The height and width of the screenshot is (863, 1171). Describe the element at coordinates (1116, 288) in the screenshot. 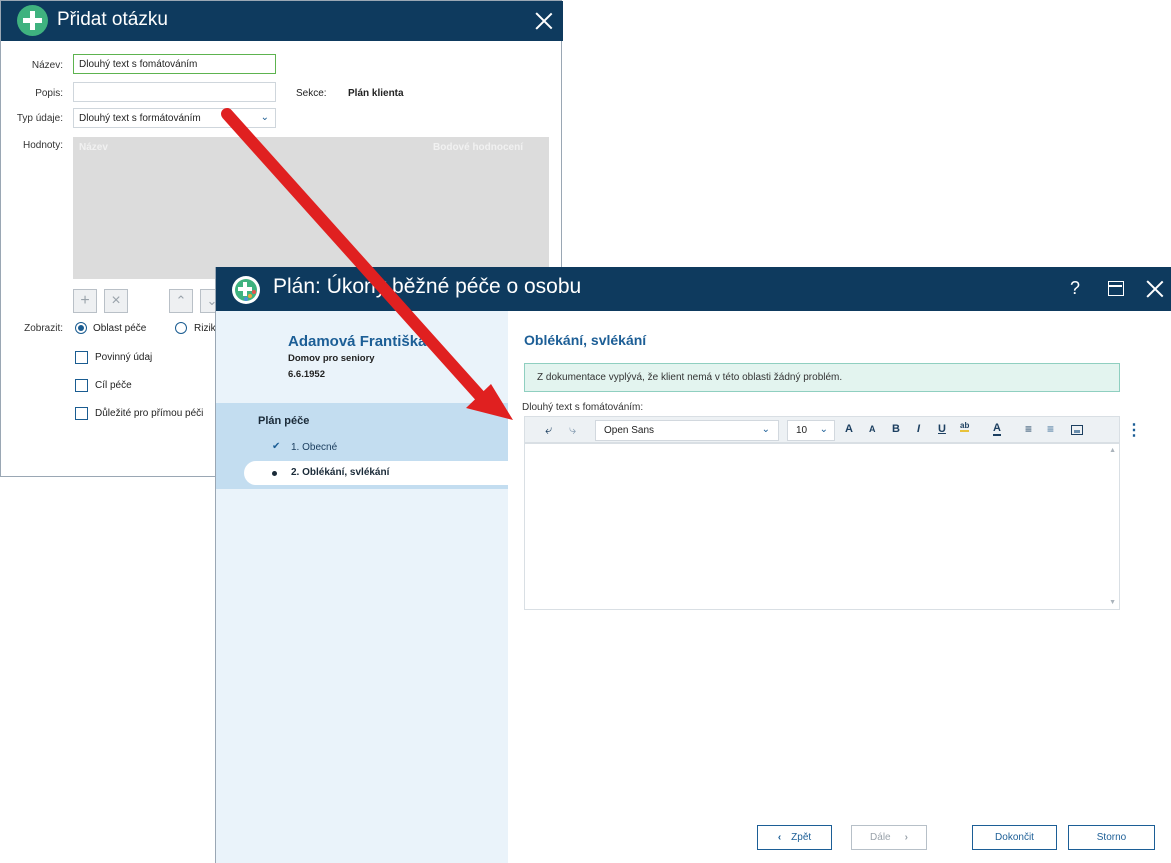

I see `maximize-icon` at that location.